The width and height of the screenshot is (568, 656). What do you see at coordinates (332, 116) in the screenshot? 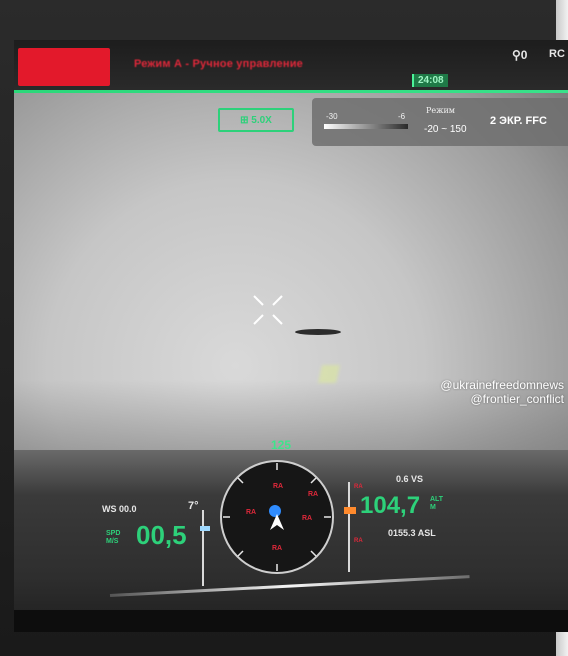
I see `scale-min: -30` at bounding box center [332, 116].